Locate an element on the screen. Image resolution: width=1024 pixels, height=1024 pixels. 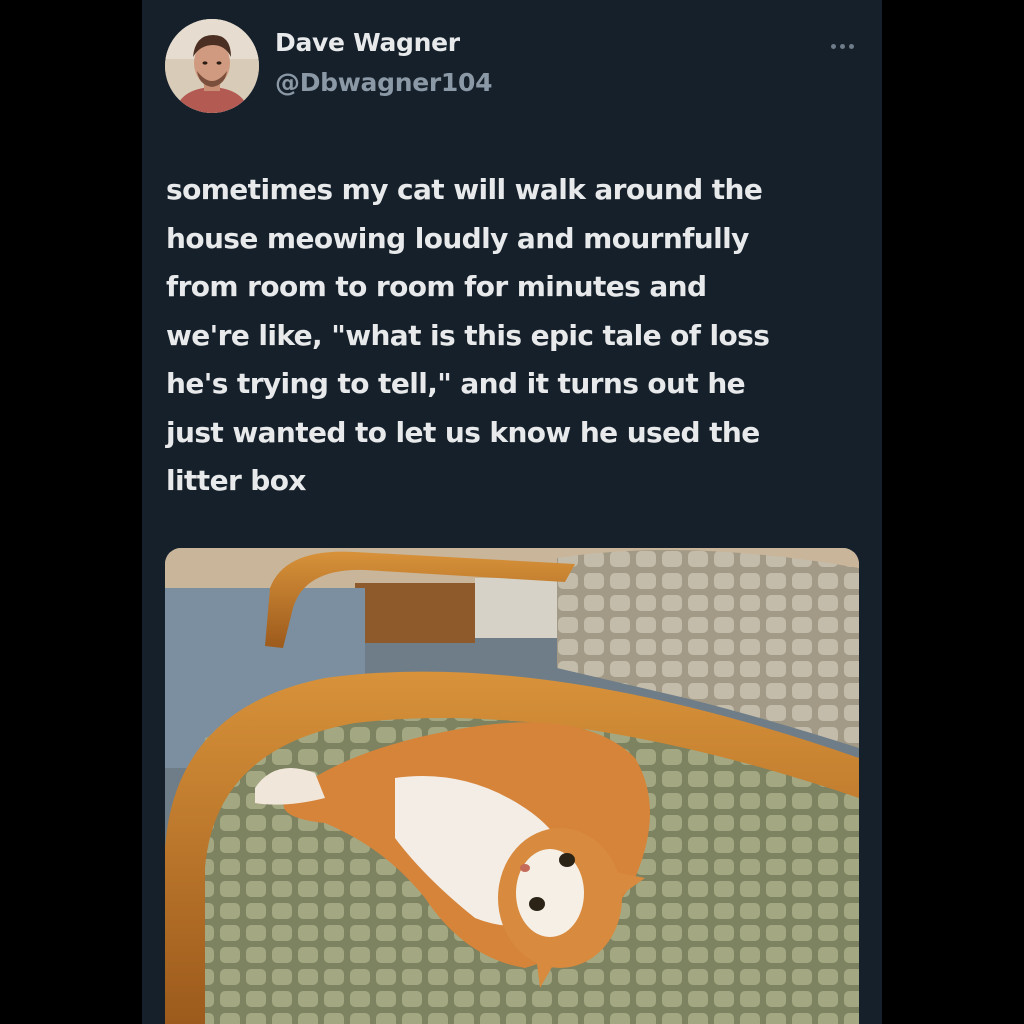
avatar is located at coordinates (212, 66).